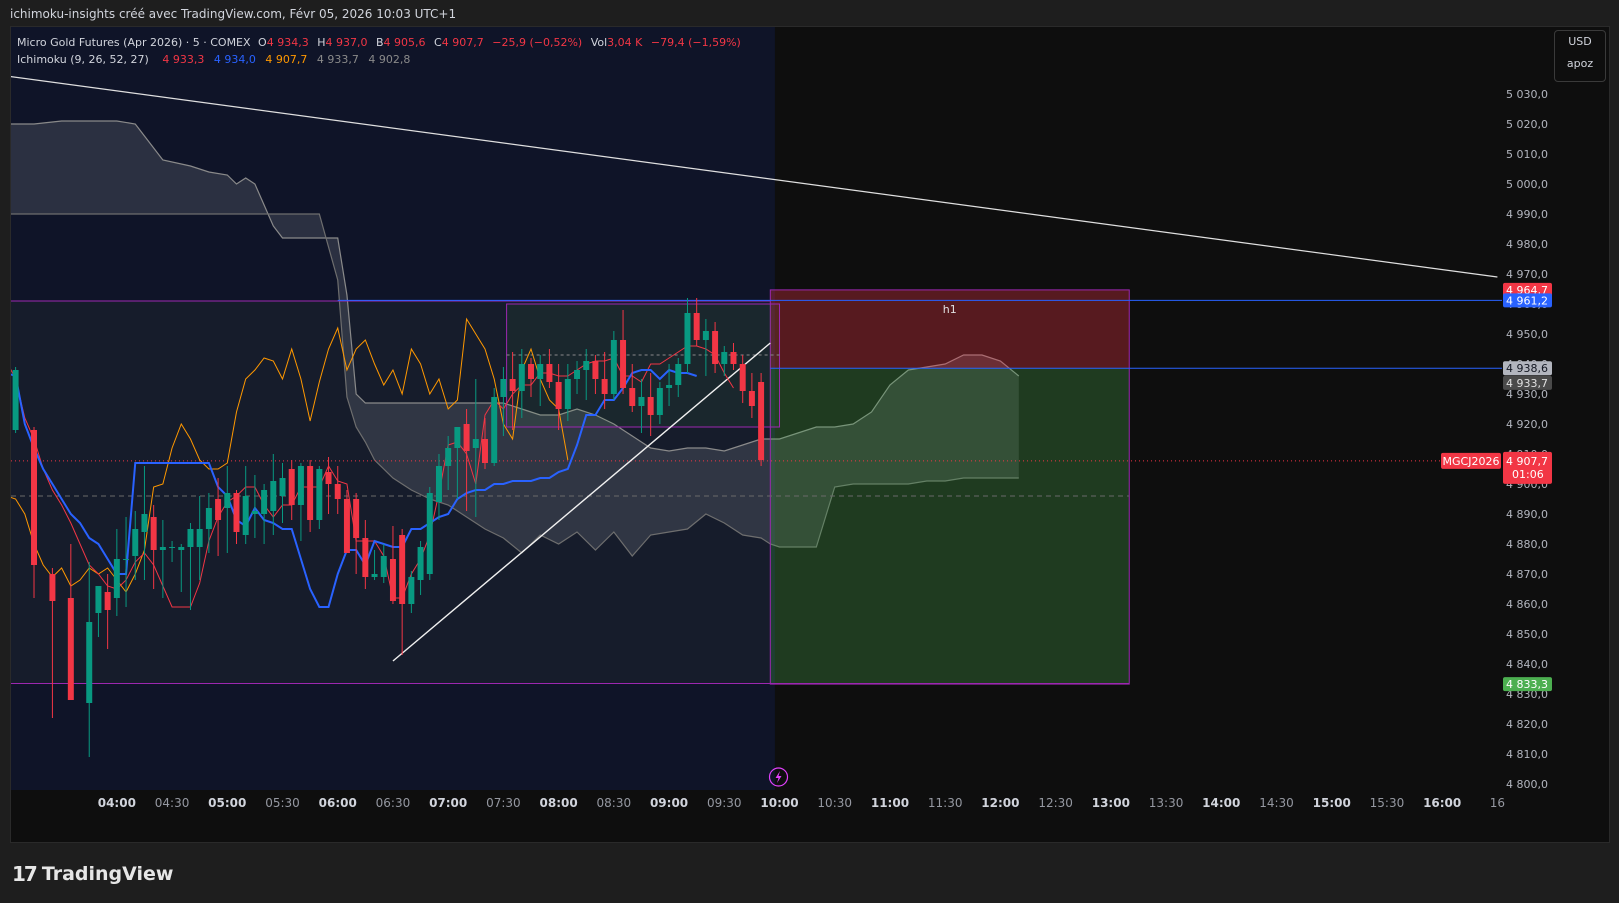 The width and height of the screenshot is (1619, 903). Describe the element at coordinates (1527, 467) in the screenshot. I see `last-price-label: 4 907,701:06` at that location.